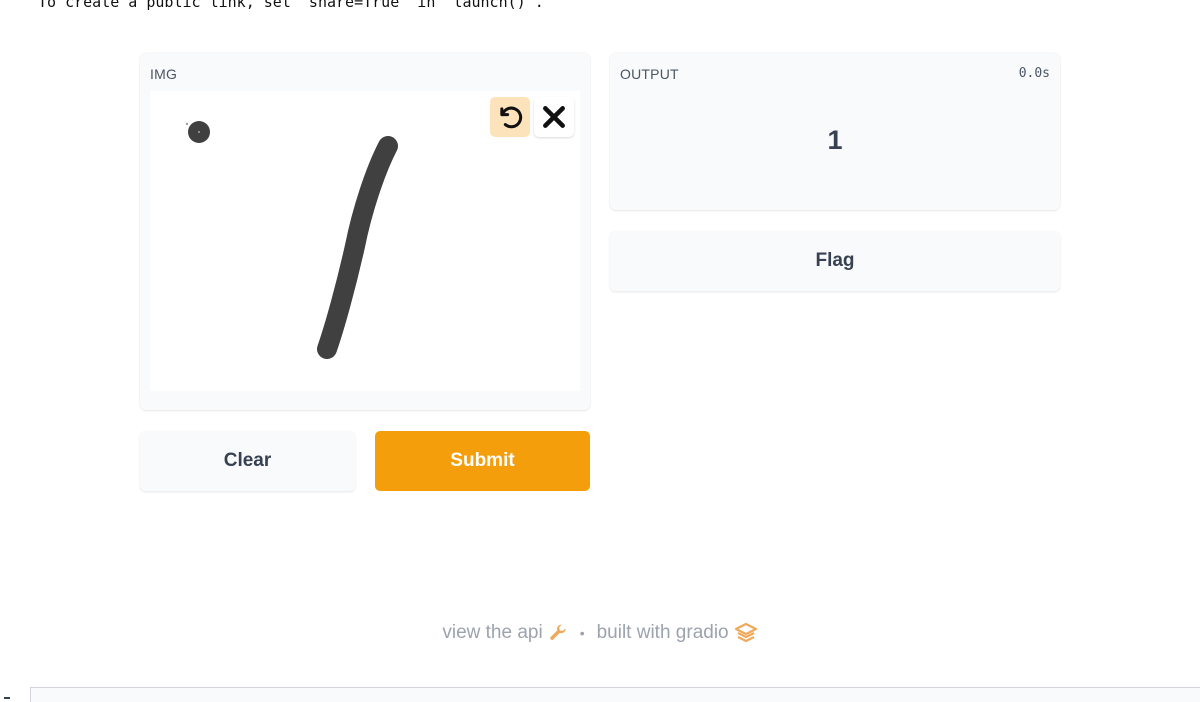 The width and height of the screenshot is (1200, 702). Describe the element at coordinates (649, 74) in the screenshot. I see `output-label: OUTPUT` at that location.